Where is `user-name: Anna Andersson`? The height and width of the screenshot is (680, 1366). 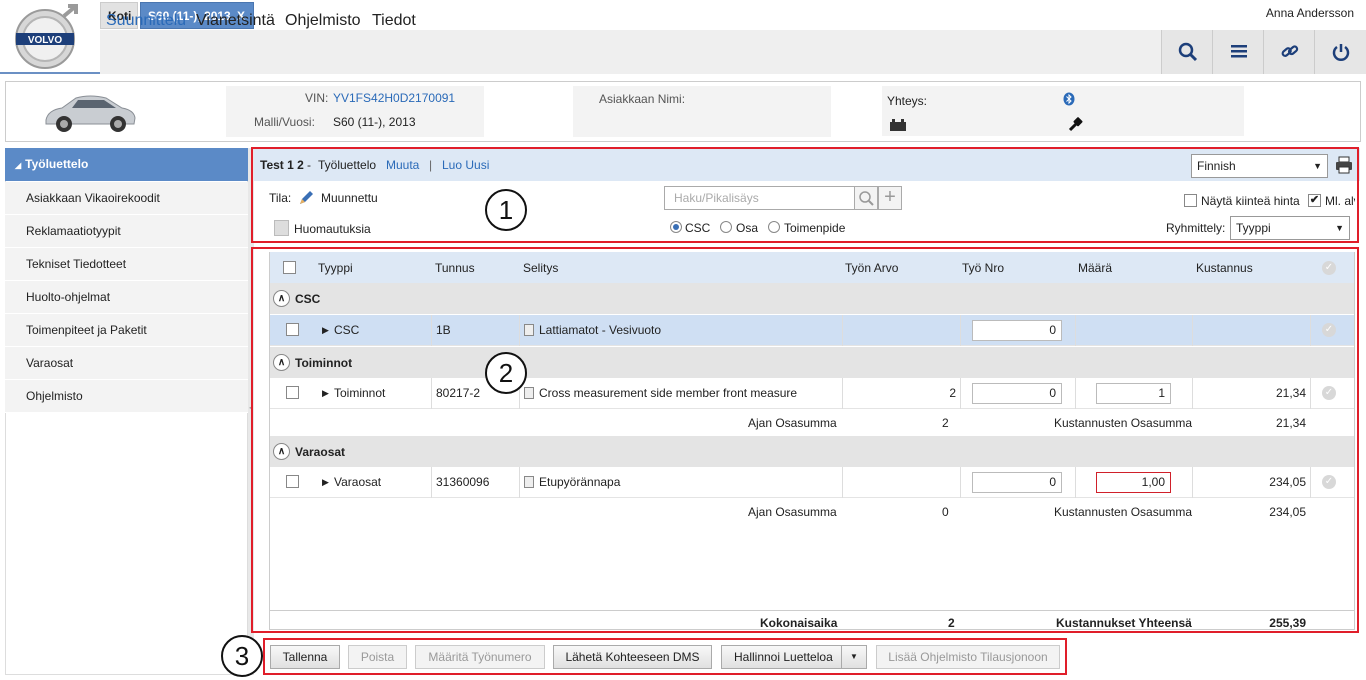
user-name: Anna Andersson is located at coordinates (1309, 13).